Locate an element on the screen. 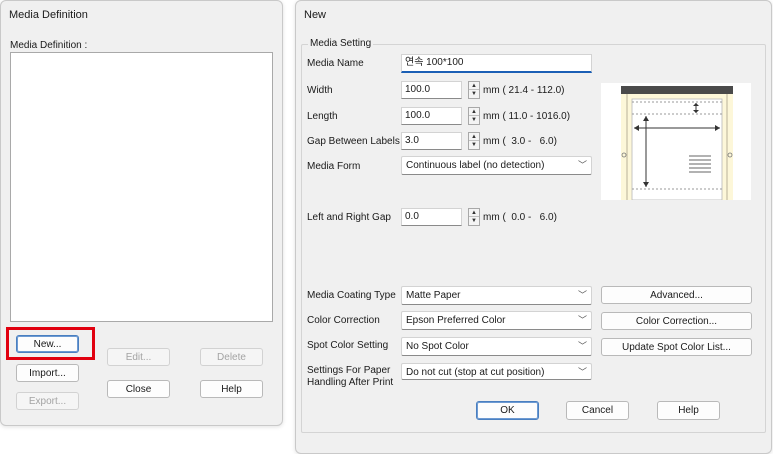 Image resolution: width=773 pixels, height=454 pixels. paper-handling-value: Do not cut (stop at cut position) is located at coordinates (475, 372).